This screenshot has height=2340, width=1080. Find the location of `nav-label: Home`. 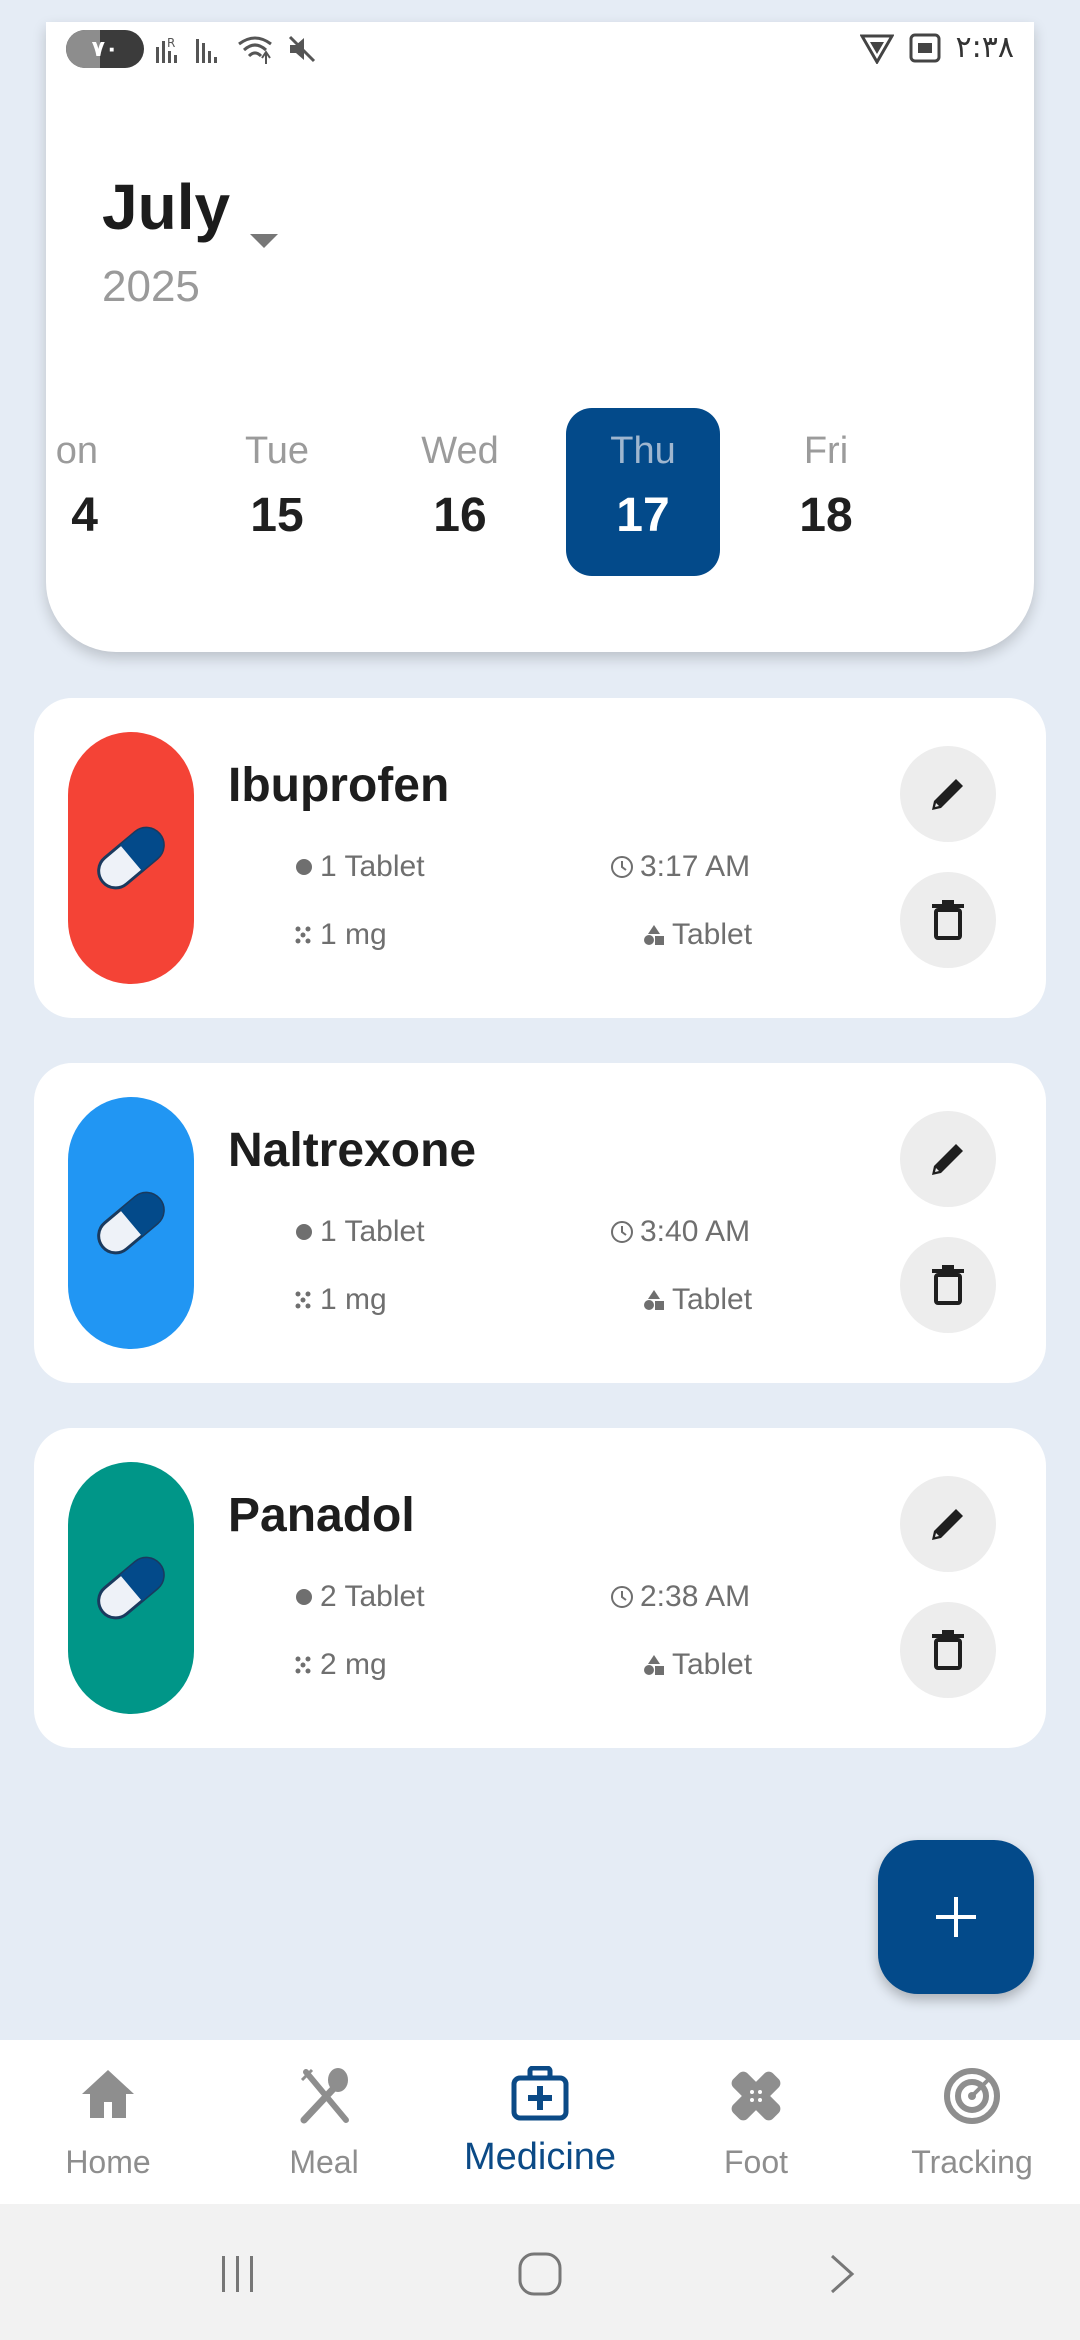

nav-label: Home is located at coordinates (108, 2162).